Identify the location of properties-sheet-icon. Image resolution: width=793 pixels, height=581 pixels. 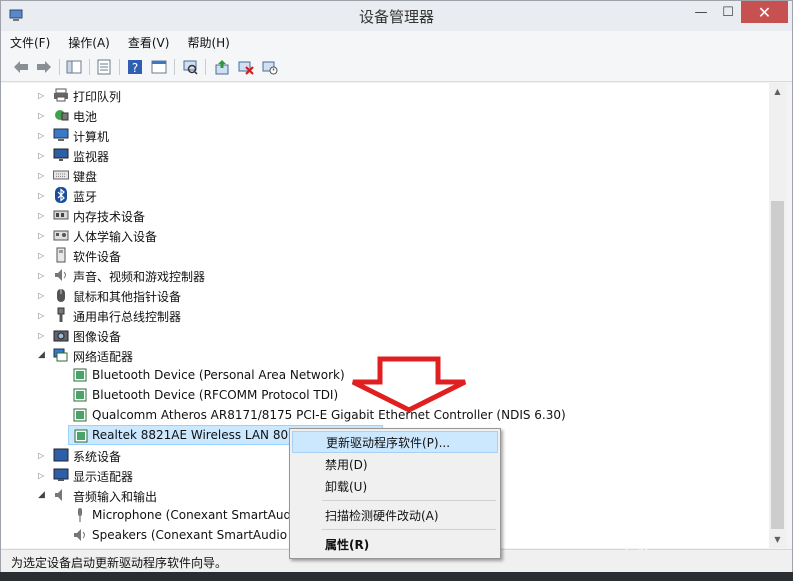
(104, 67).